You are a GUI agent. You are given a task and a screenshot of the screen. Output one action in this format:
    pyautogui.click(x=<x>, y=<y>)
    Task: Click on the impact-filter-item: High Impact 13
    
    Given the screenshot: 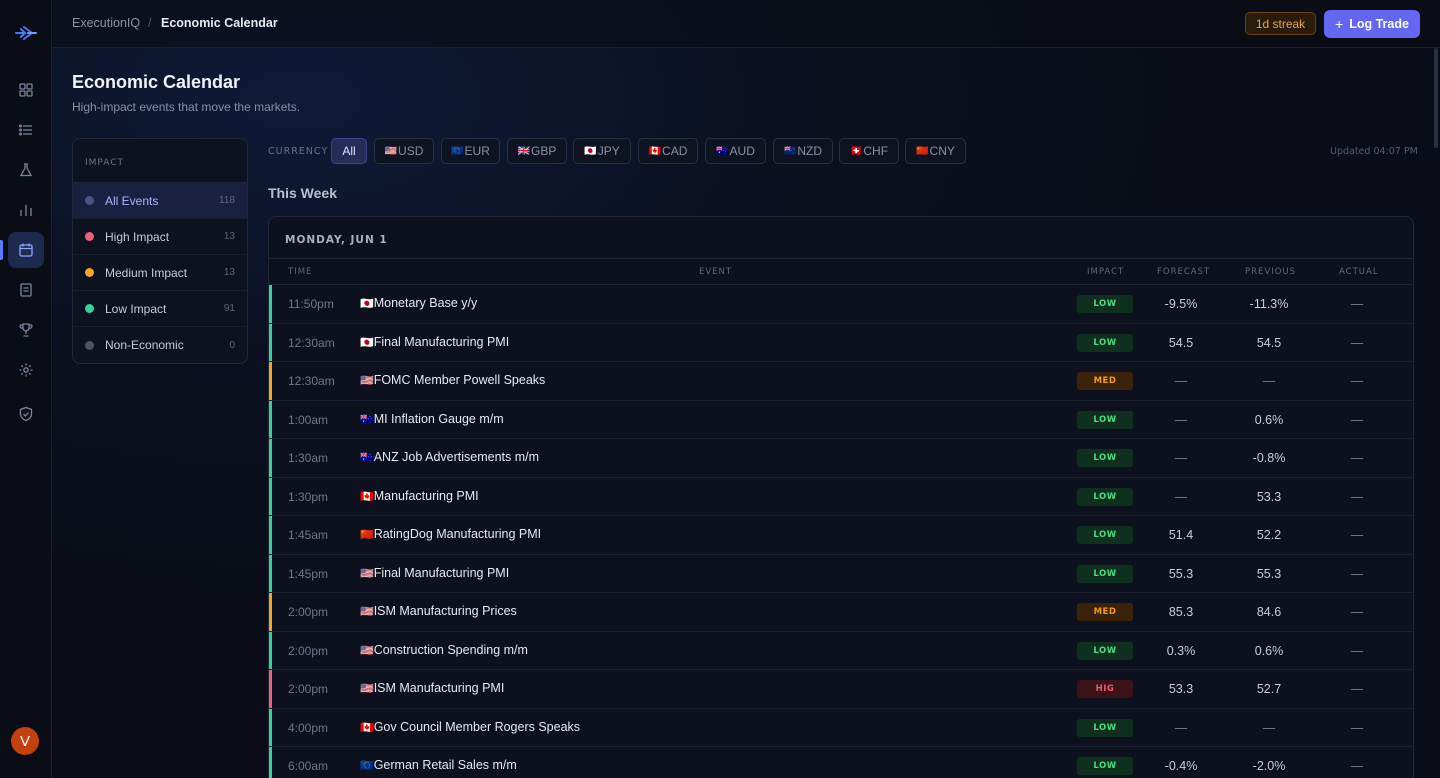 What is the action you would take?
    pyautogui.click(x=160, y=237)
    